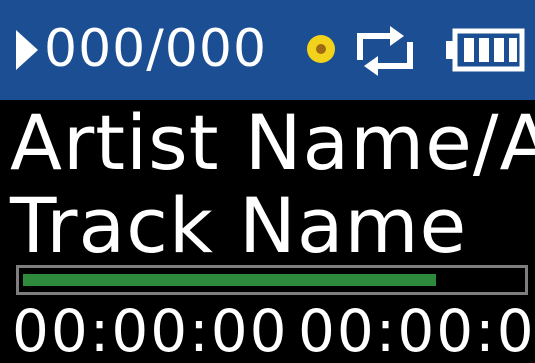 The image size is (535, 363). Describe the element at coordinates (26, 50) in the screenshot. I see `play-icon` at that location.